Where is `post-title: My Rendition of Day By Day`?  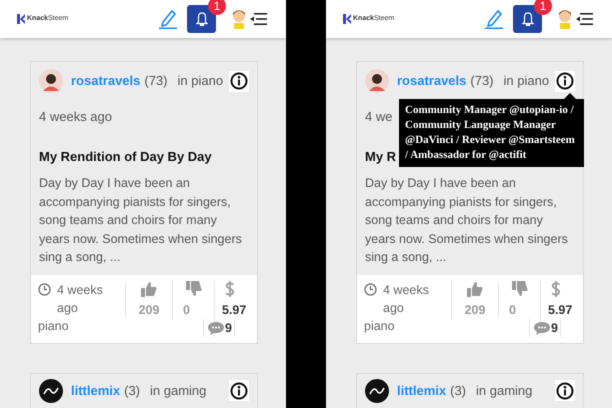 post-title: My Rendition of Day By Day is located at coordinates (125, 156).